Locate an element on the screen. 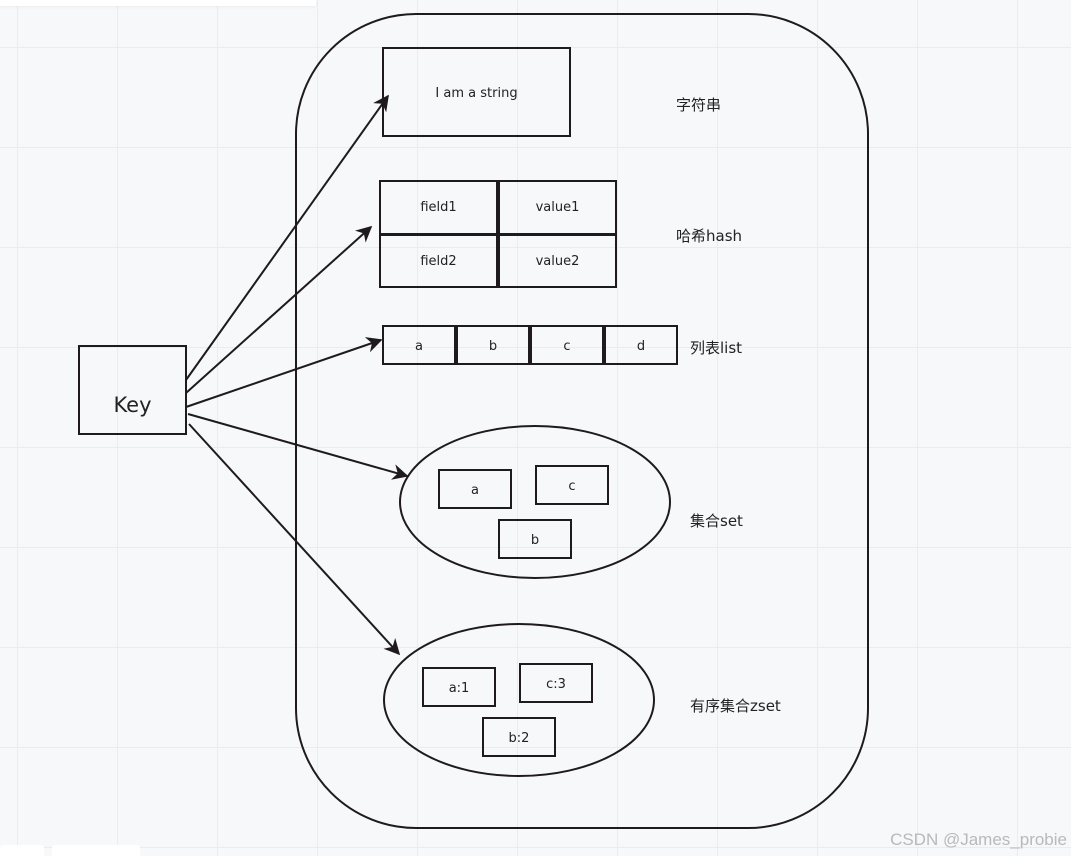 This screenshot has height=856, width=1071. list-item-text: b is located at coordinates (493, 346).